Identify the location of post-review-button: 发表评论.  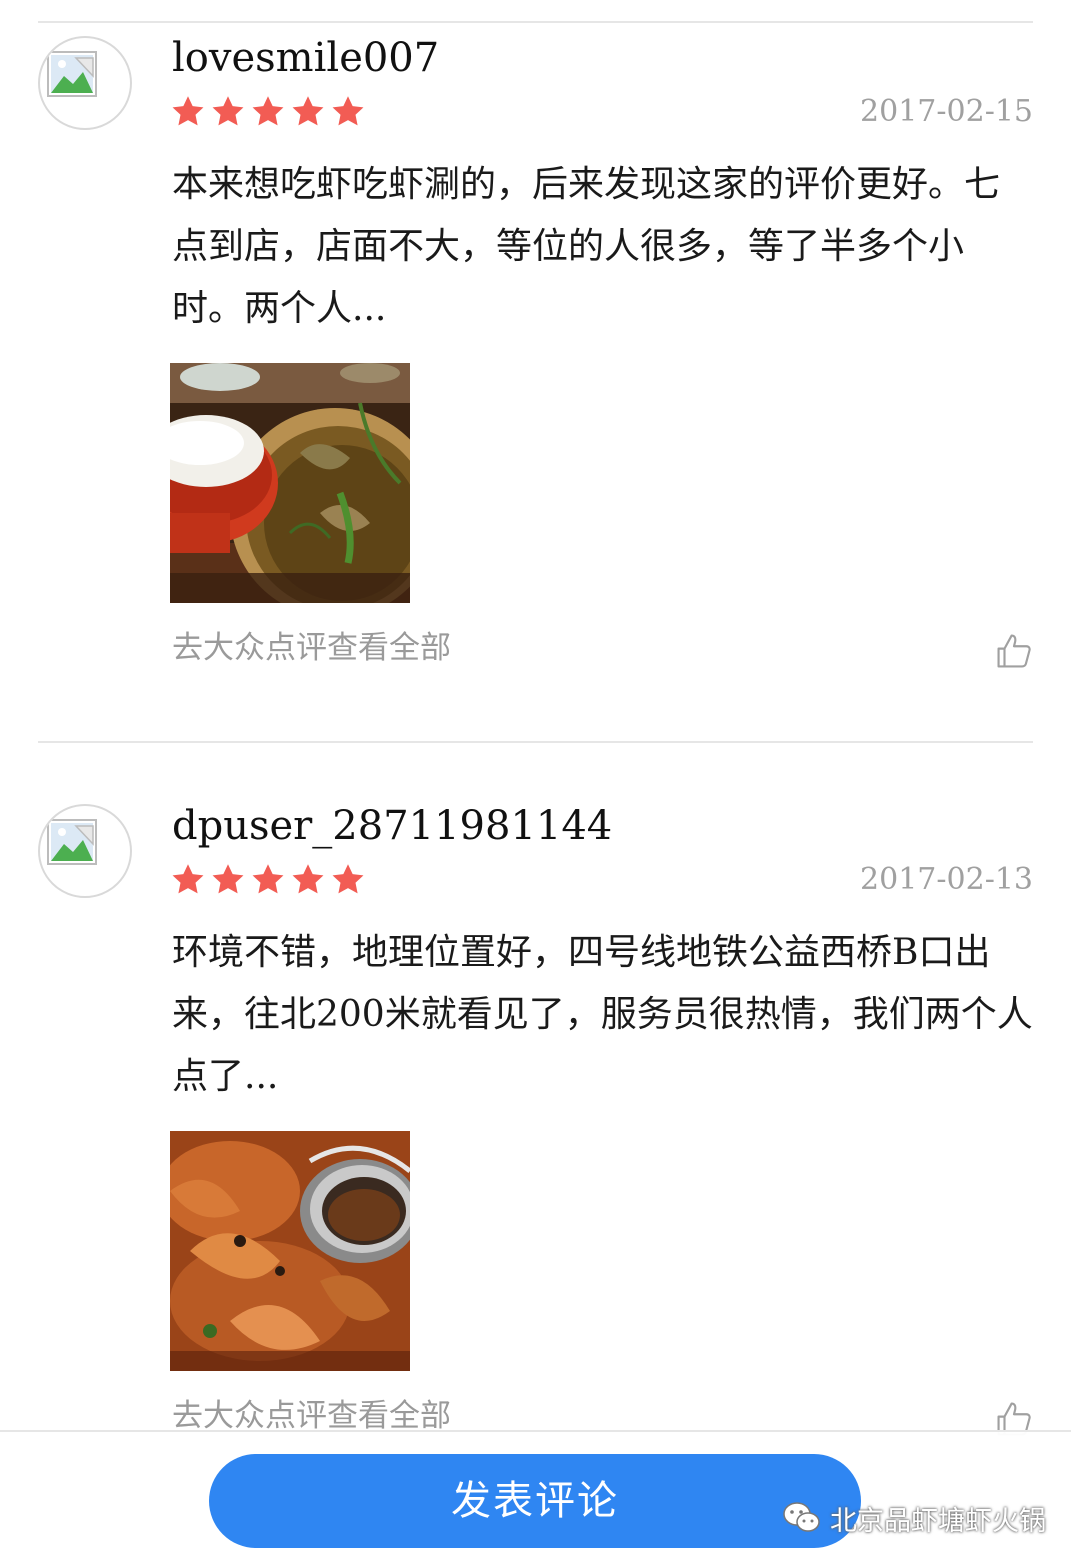
(535, 1501).